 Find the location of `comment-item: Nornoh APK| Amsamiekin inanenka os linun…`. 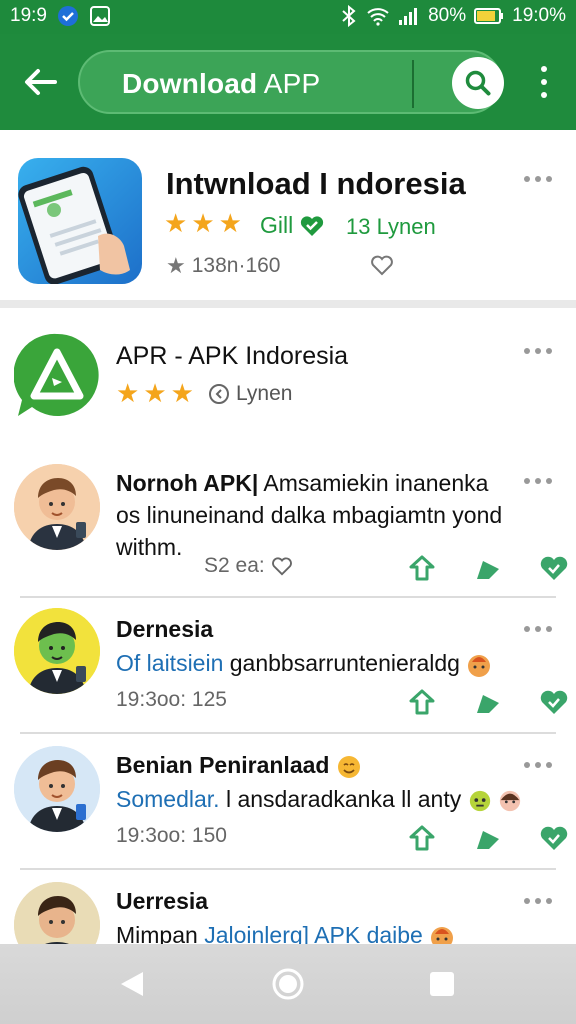

comment-item: Nornoh APK| Amsamiekin inanenka os linun… is located at coordinates (288, 526).